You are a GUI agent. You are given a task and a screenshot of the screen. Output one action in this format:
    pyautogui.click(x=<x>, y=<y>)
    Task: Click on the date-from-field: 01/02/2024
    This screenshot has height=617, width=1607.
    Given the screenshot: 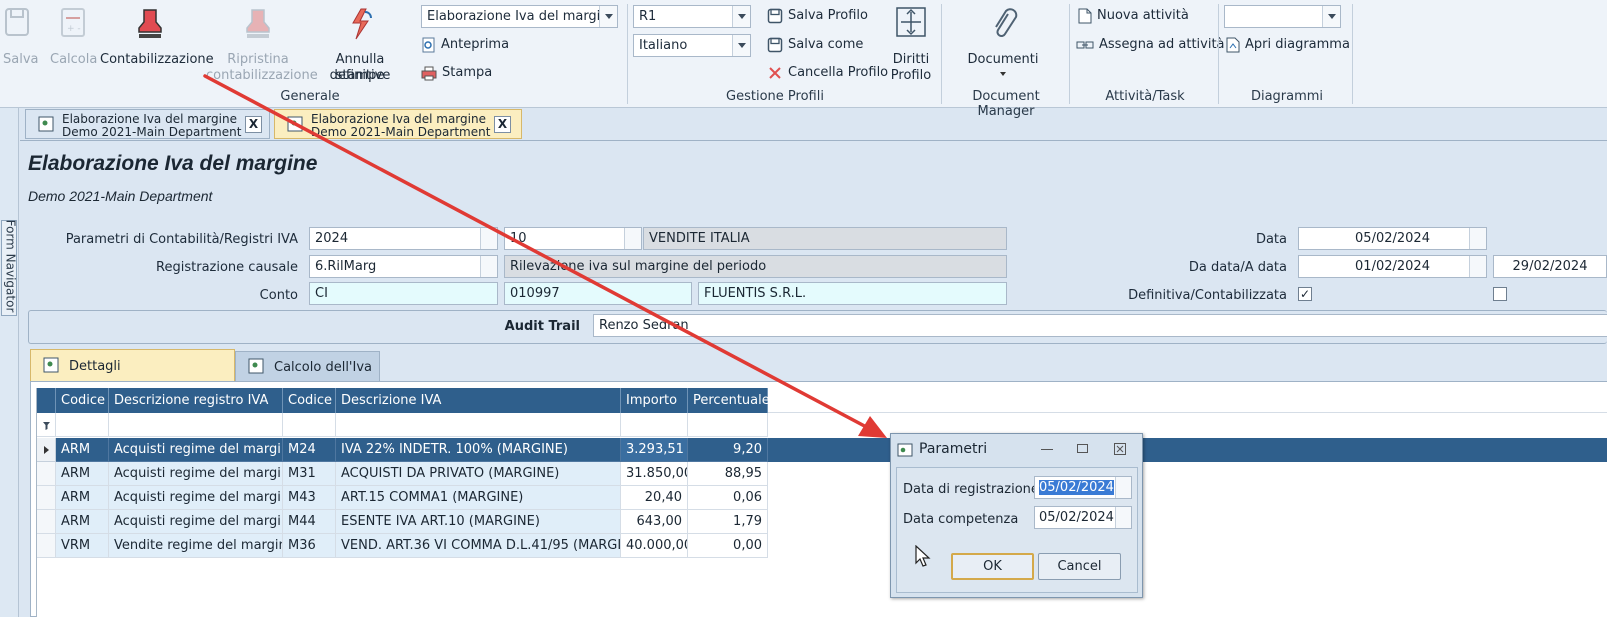 What is the action you would take?
    pyautogui.click(x=1392, y=266)
    